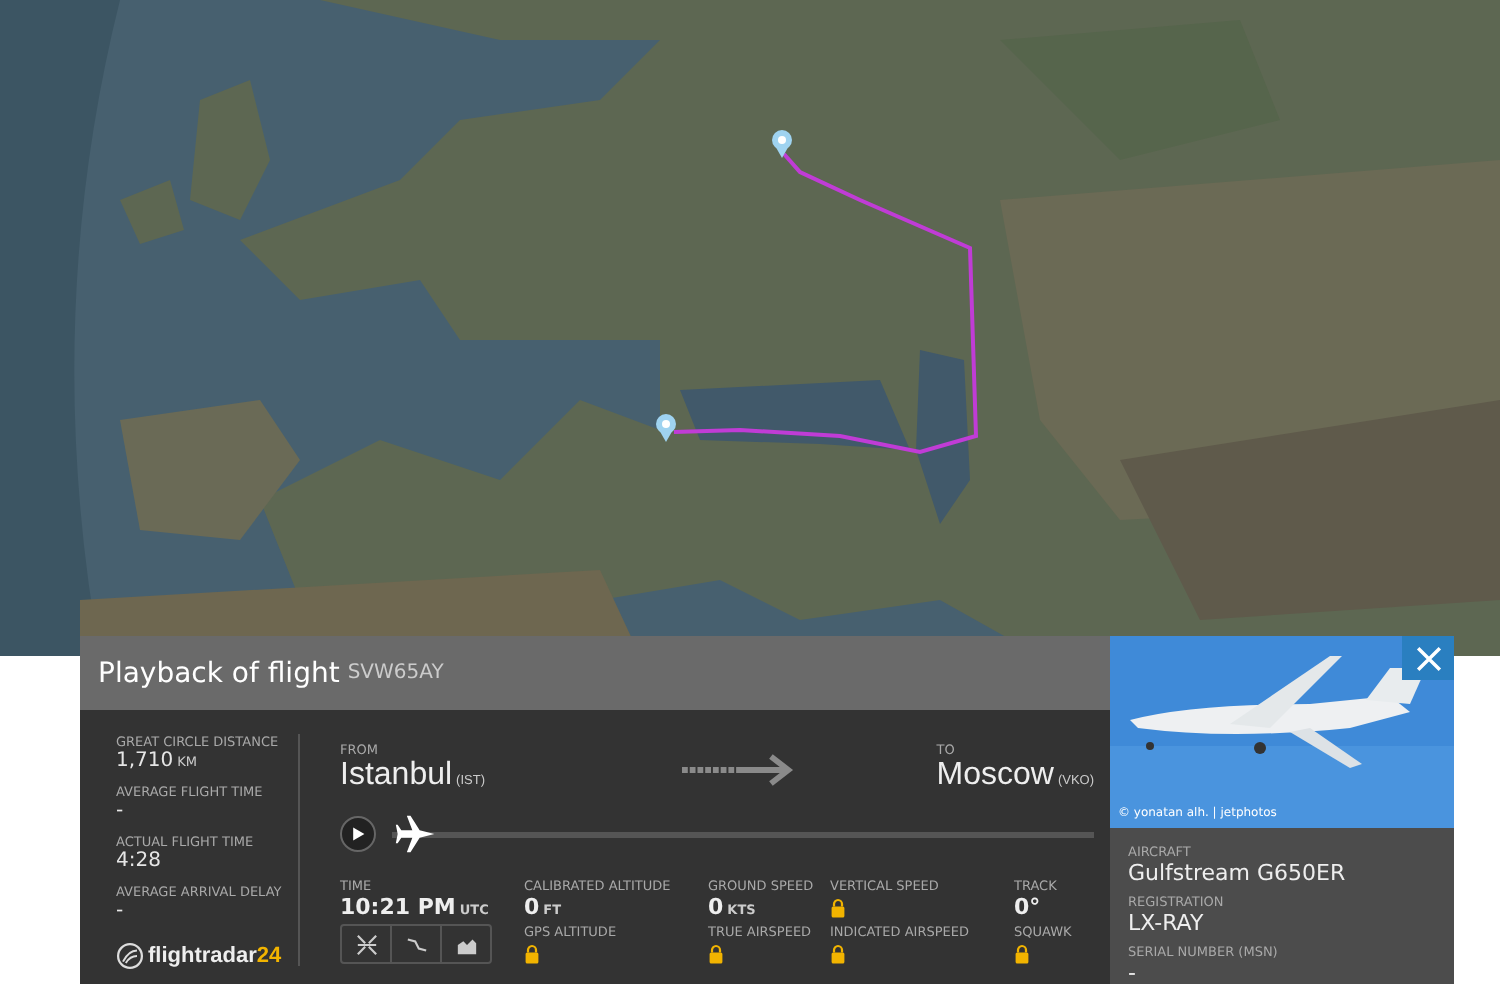 This screenshot has height=994, width=1500. I want to click on callsign: SVW65AY, so click(395, 673).